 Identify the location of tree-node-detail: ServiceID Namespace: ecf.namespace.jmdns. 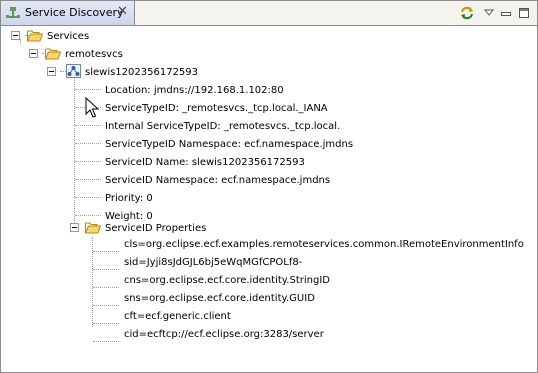
(217, 180).